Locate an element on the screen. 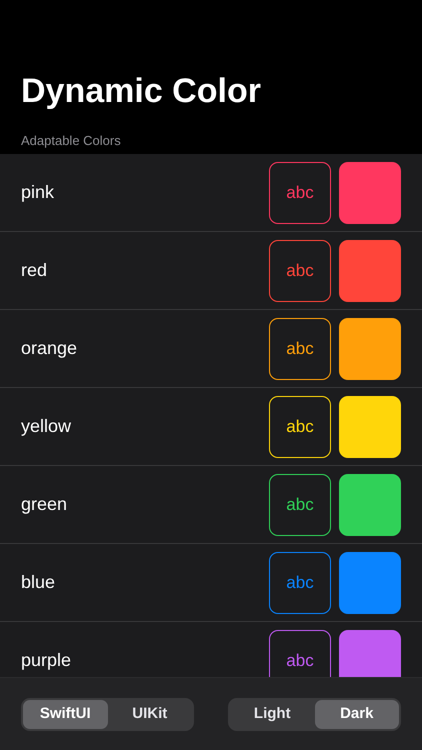 The image size is (422, 750). segment-tab: Light is located at coordinates (272, 714).